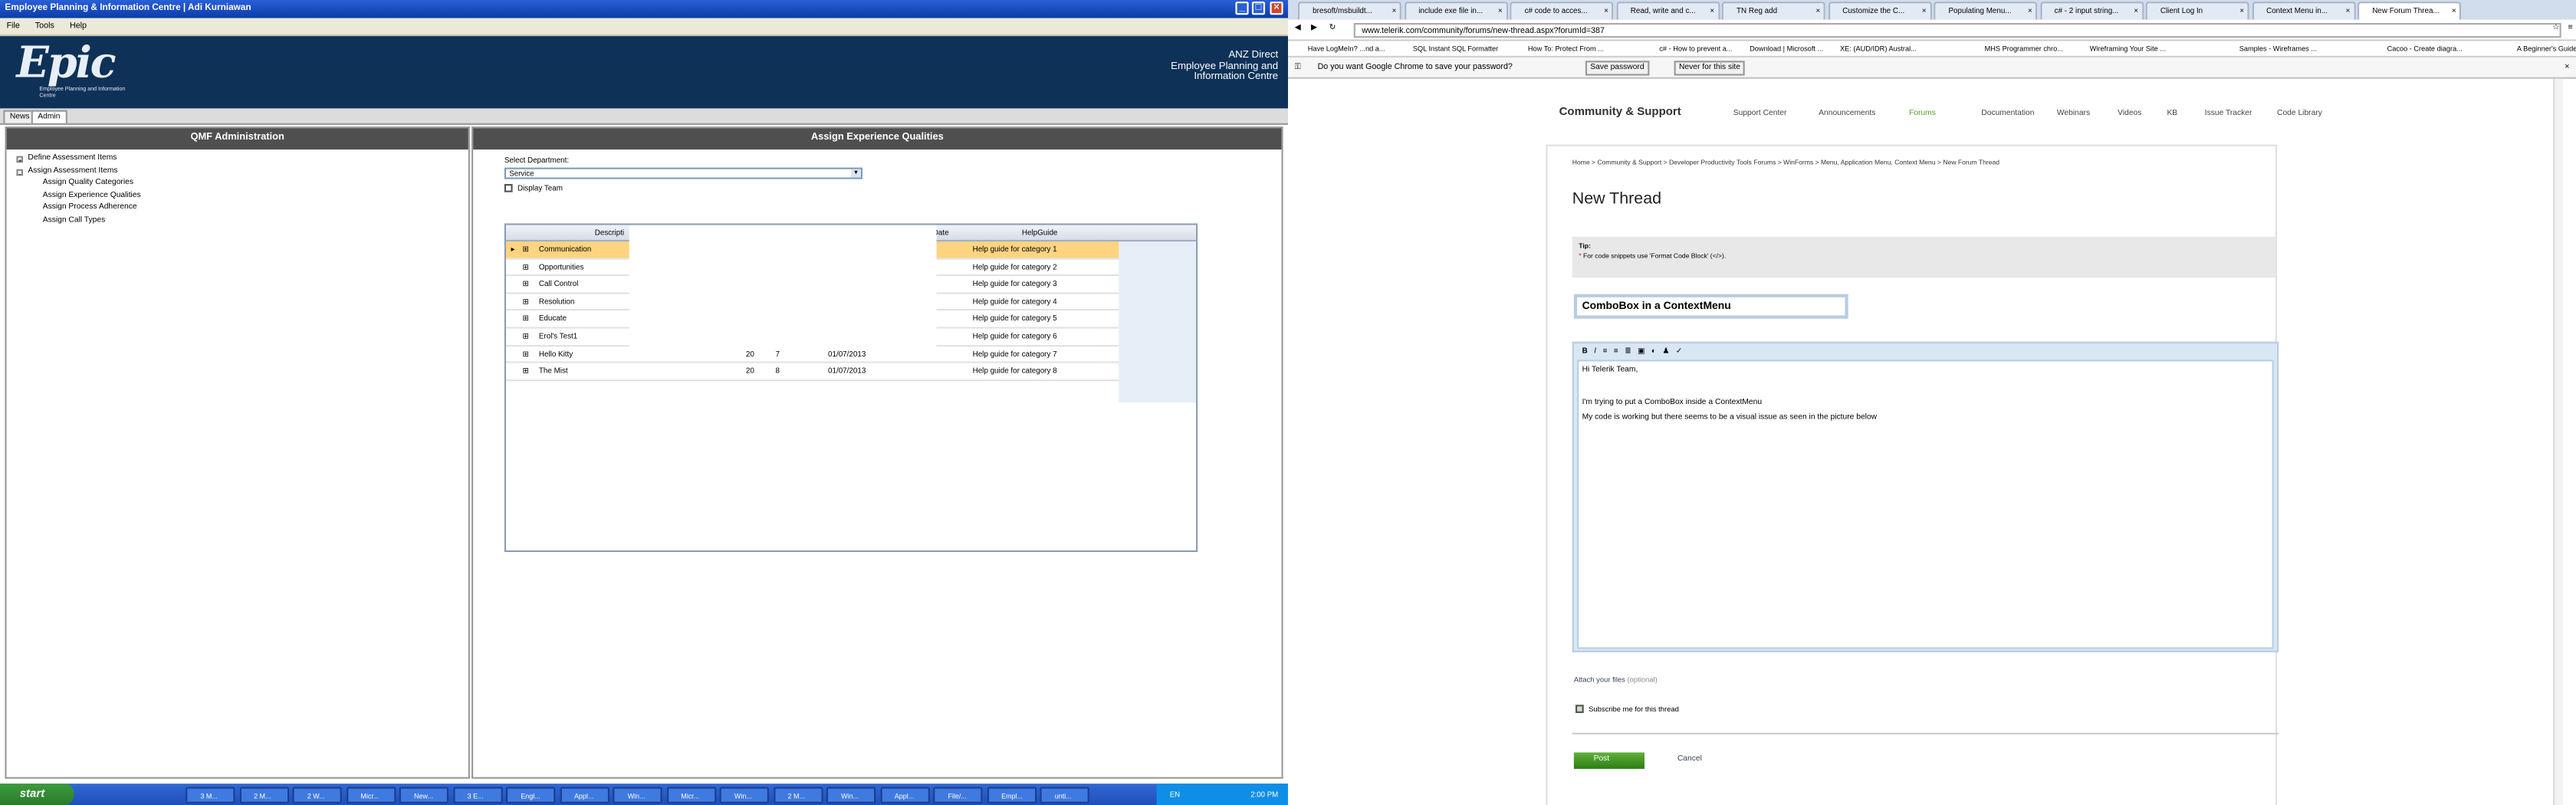 The width and height of the screenshot is (2576, 805). I want to click on browser-tab: Client Log In ×, so click(2197, 11).